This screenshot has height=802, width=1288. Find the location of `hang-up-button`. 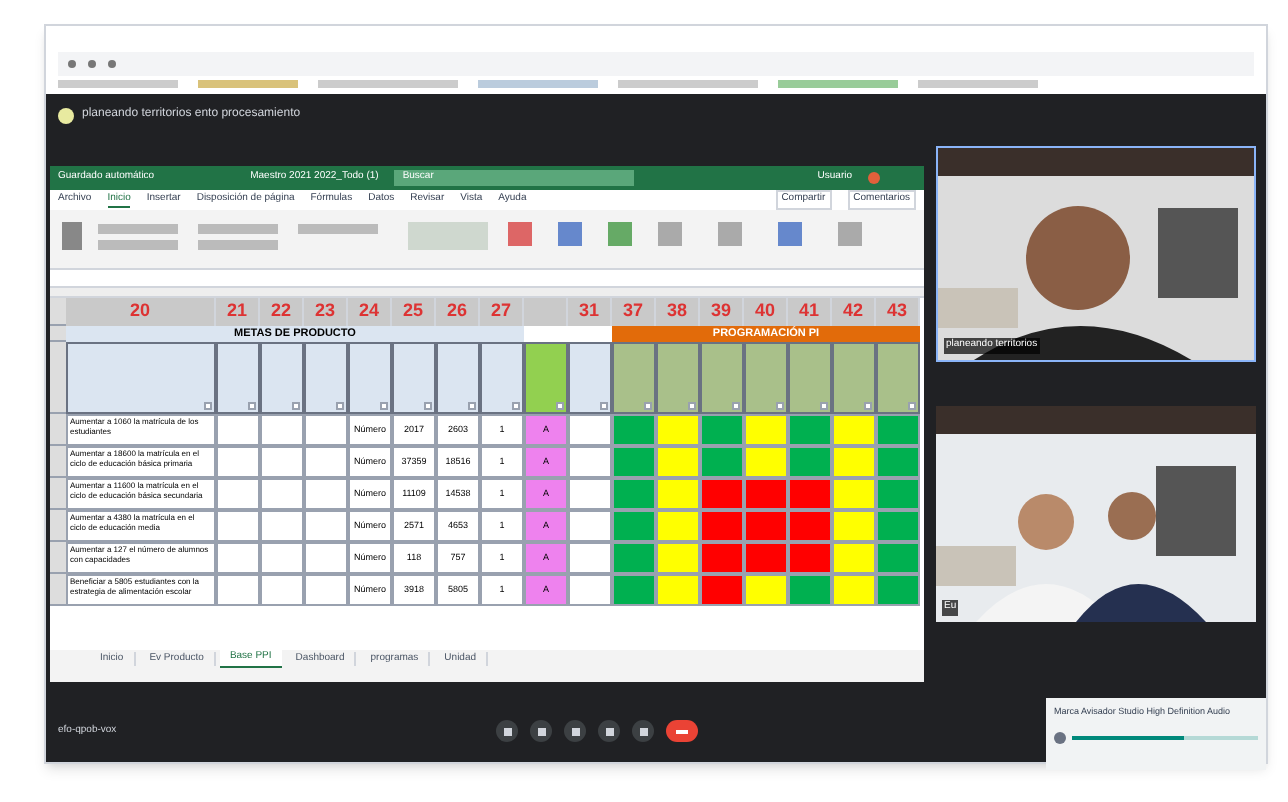

hang-up-button is located at coordinates (682, 731).